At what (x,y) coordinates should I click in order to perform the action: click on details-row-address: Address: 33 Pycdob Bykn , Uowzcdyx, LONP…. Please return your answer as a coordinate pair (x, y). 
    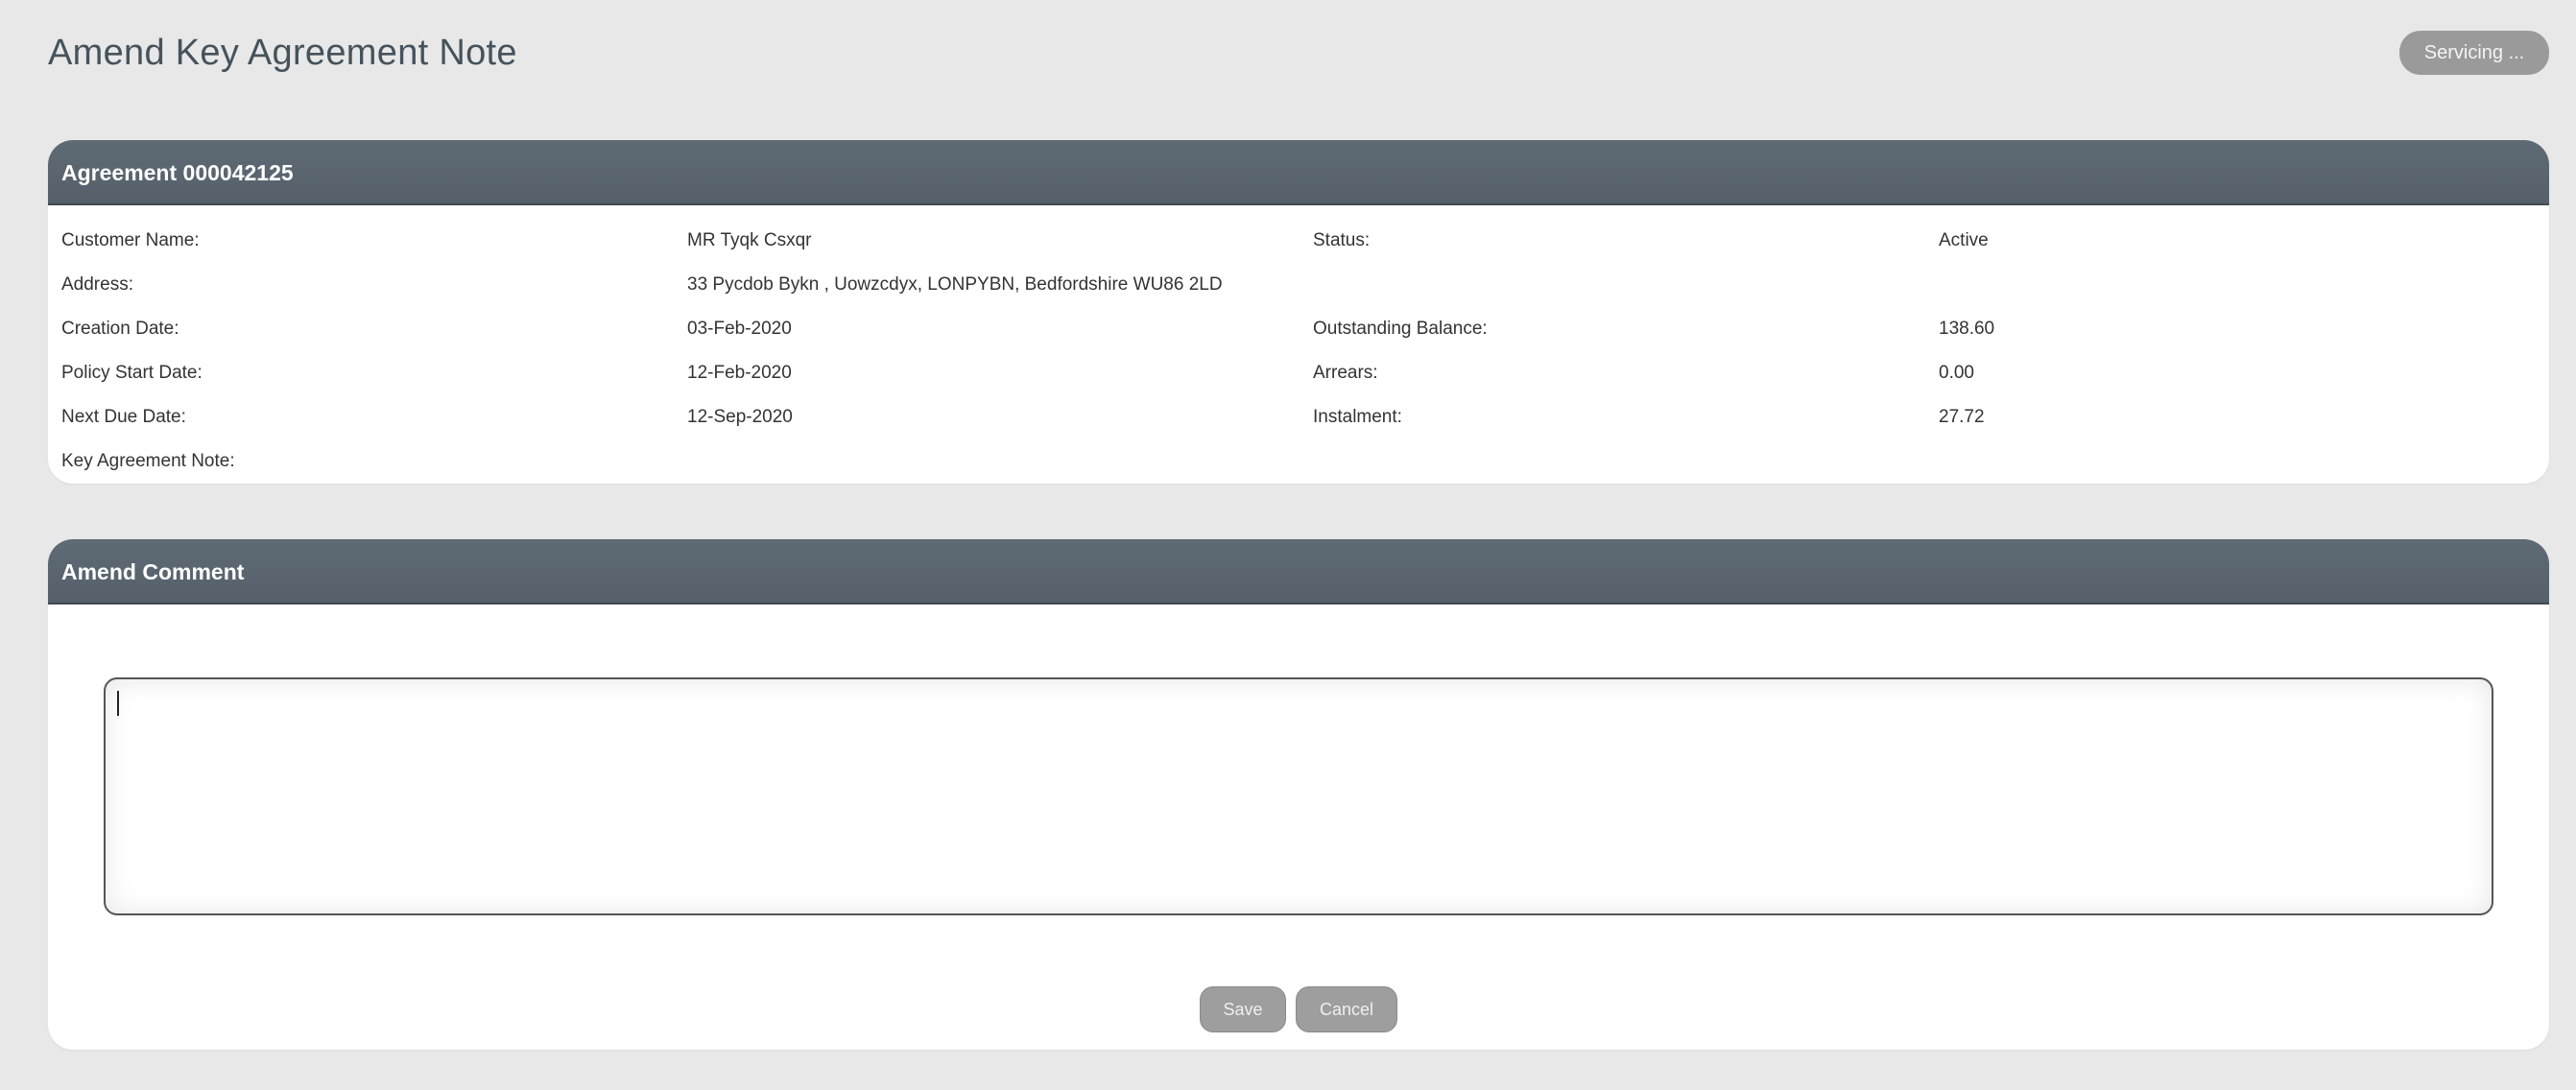
    Looking at the image, I should click on (1298, 285).